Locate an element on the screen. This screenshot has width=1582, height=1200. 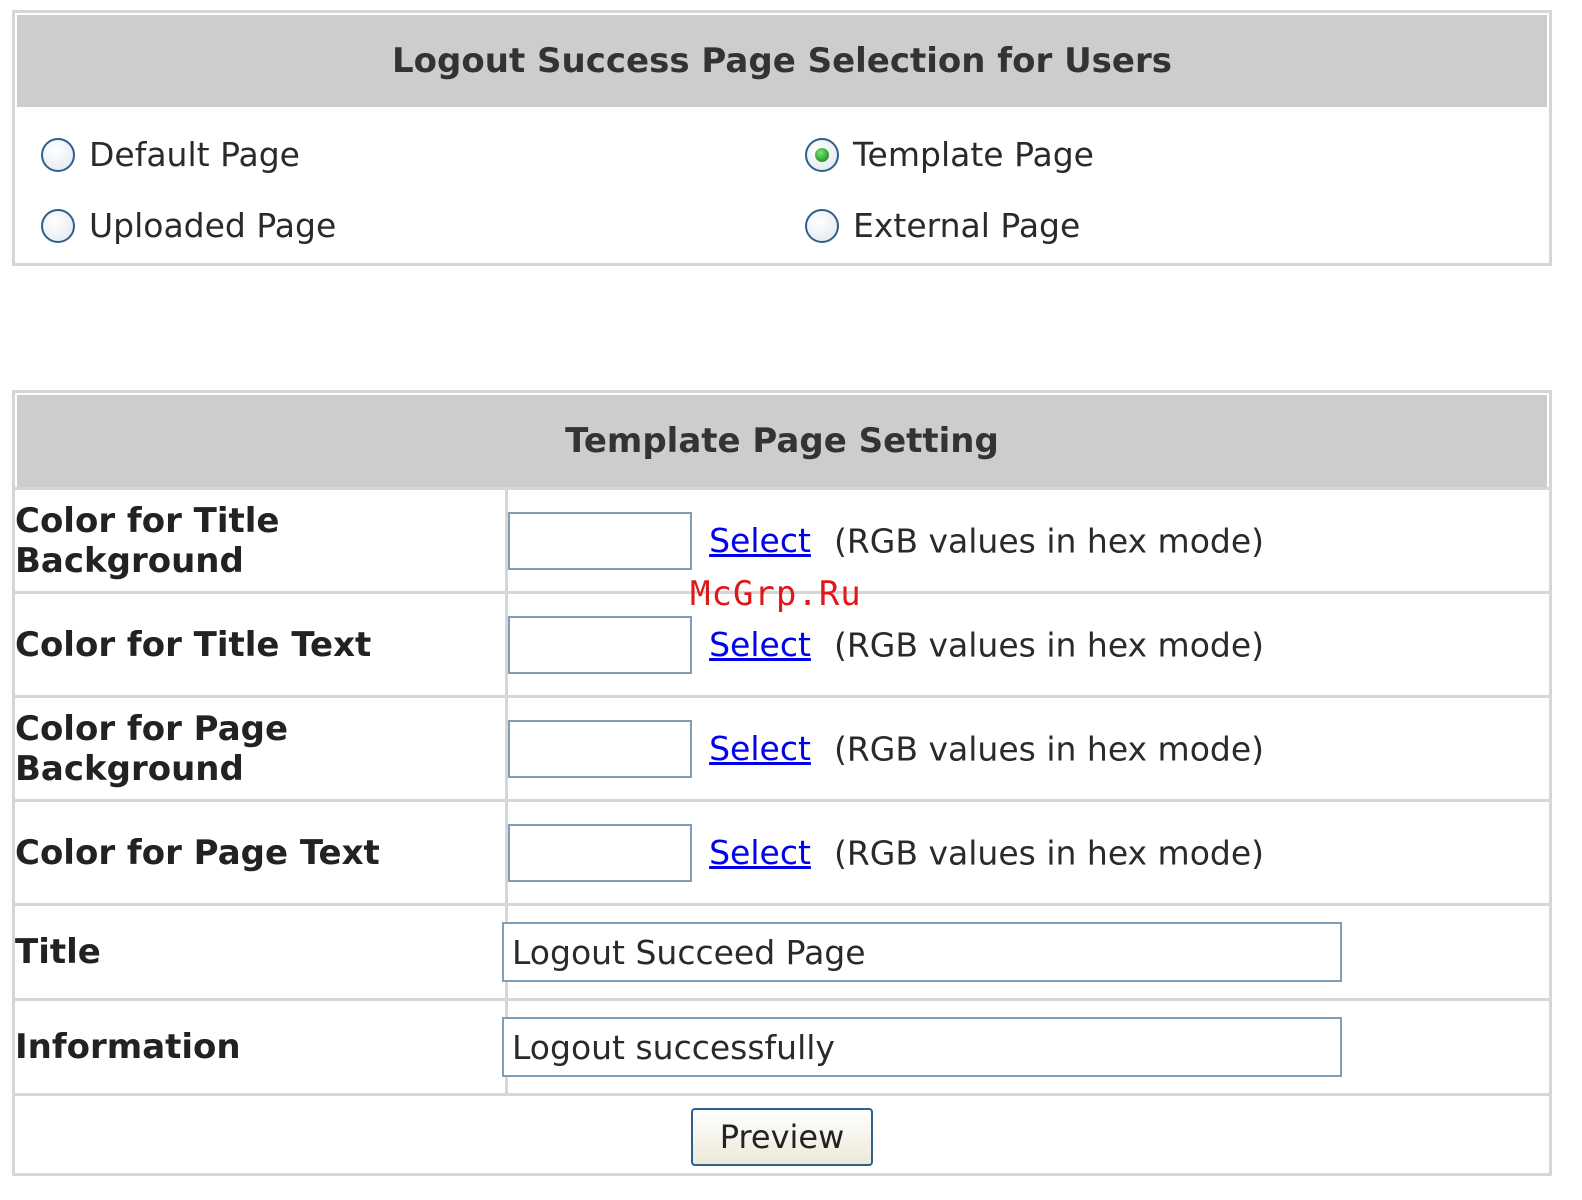
page-background-color-input is located at coordinates (600, 748).